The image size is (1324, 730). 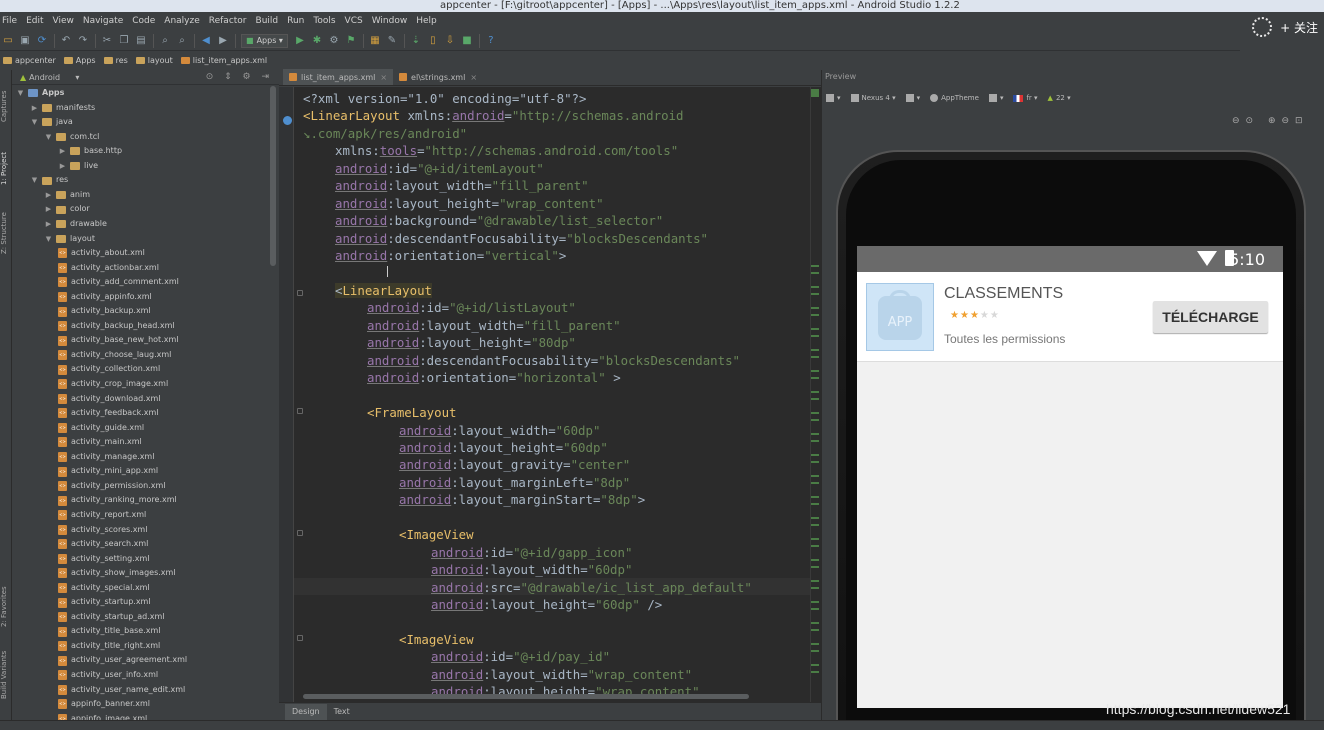 I want to click on gradle-sync-icon: ⇣, so click(x=416, y=41).